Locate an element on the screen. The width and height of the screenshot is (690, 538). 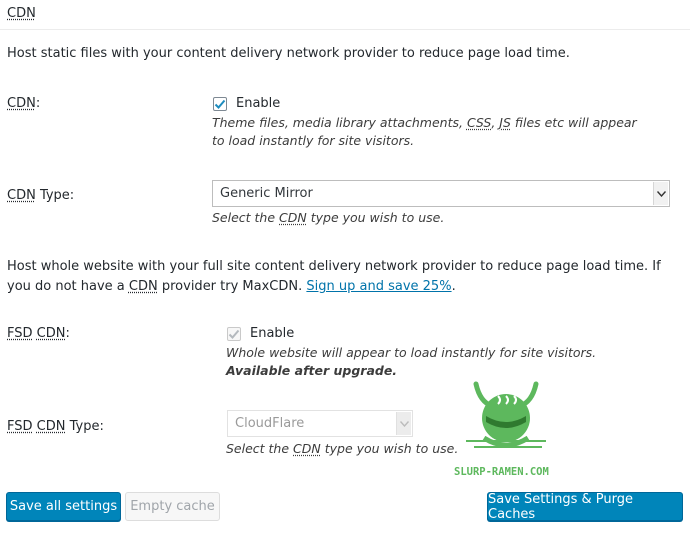
cdn-type-help-part: Select the is located at coordinates (246, 217).